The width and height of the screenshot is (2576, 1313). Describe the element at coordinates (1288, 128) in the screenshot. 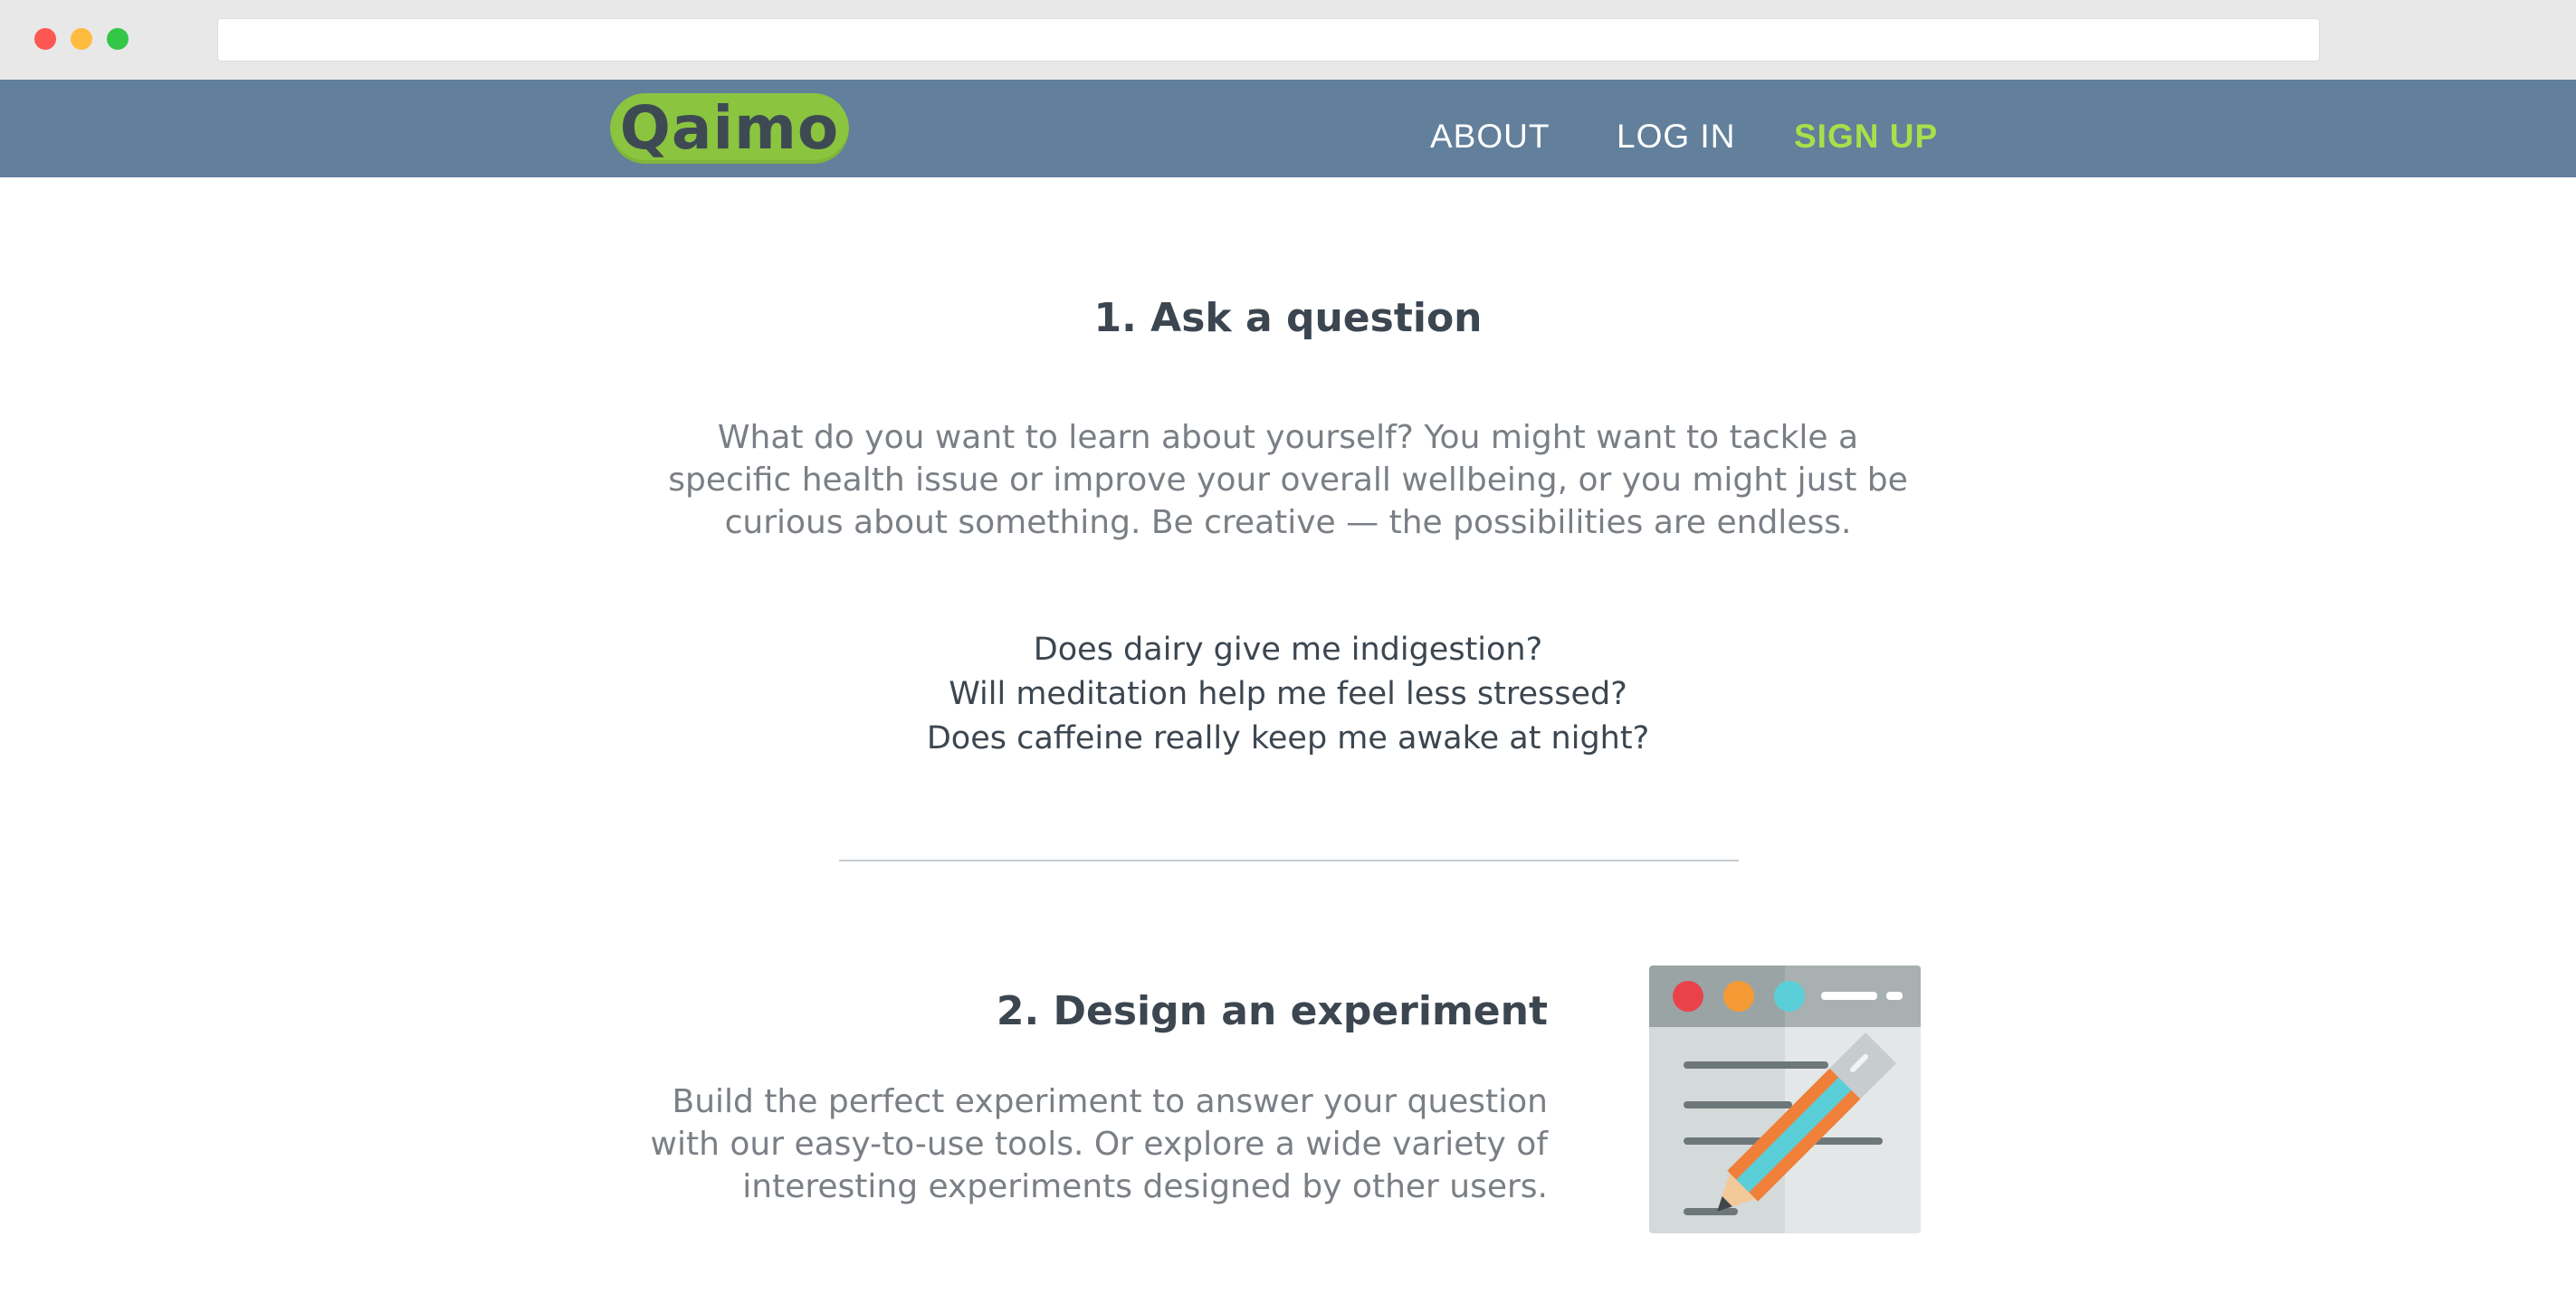

I see `site-navbar: Qaimo` at that location.